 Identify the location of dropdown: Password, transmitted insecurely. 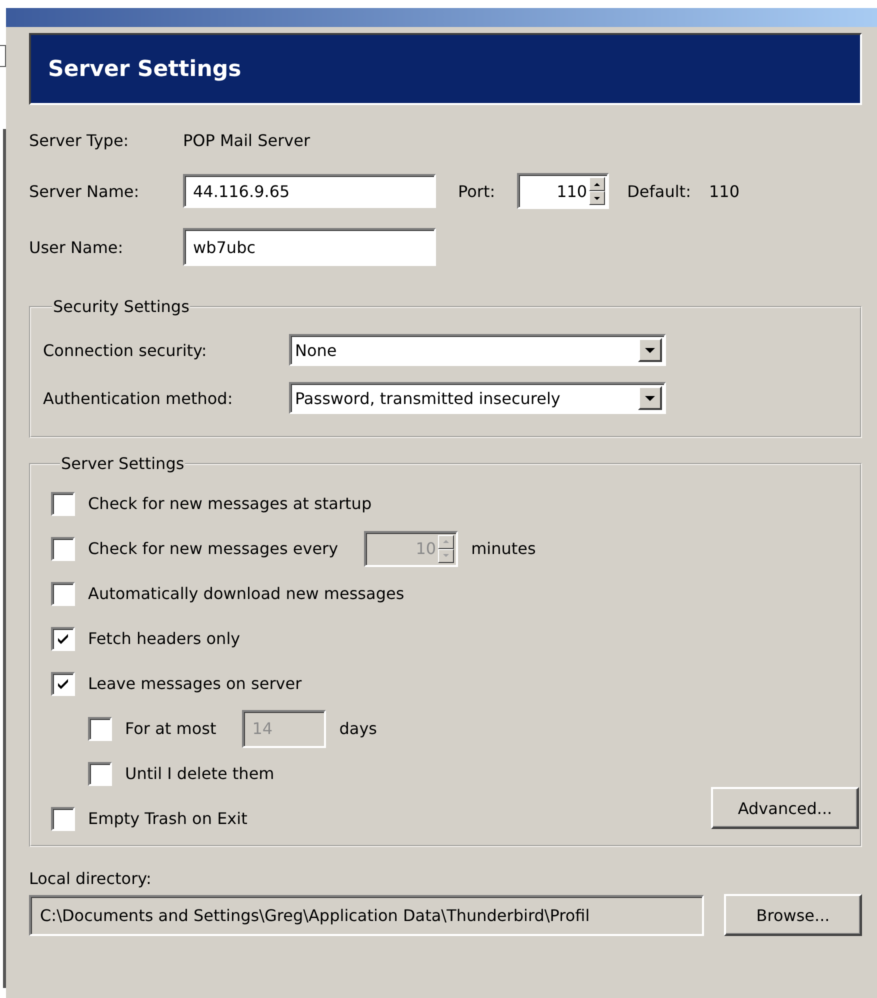
(477, 398).